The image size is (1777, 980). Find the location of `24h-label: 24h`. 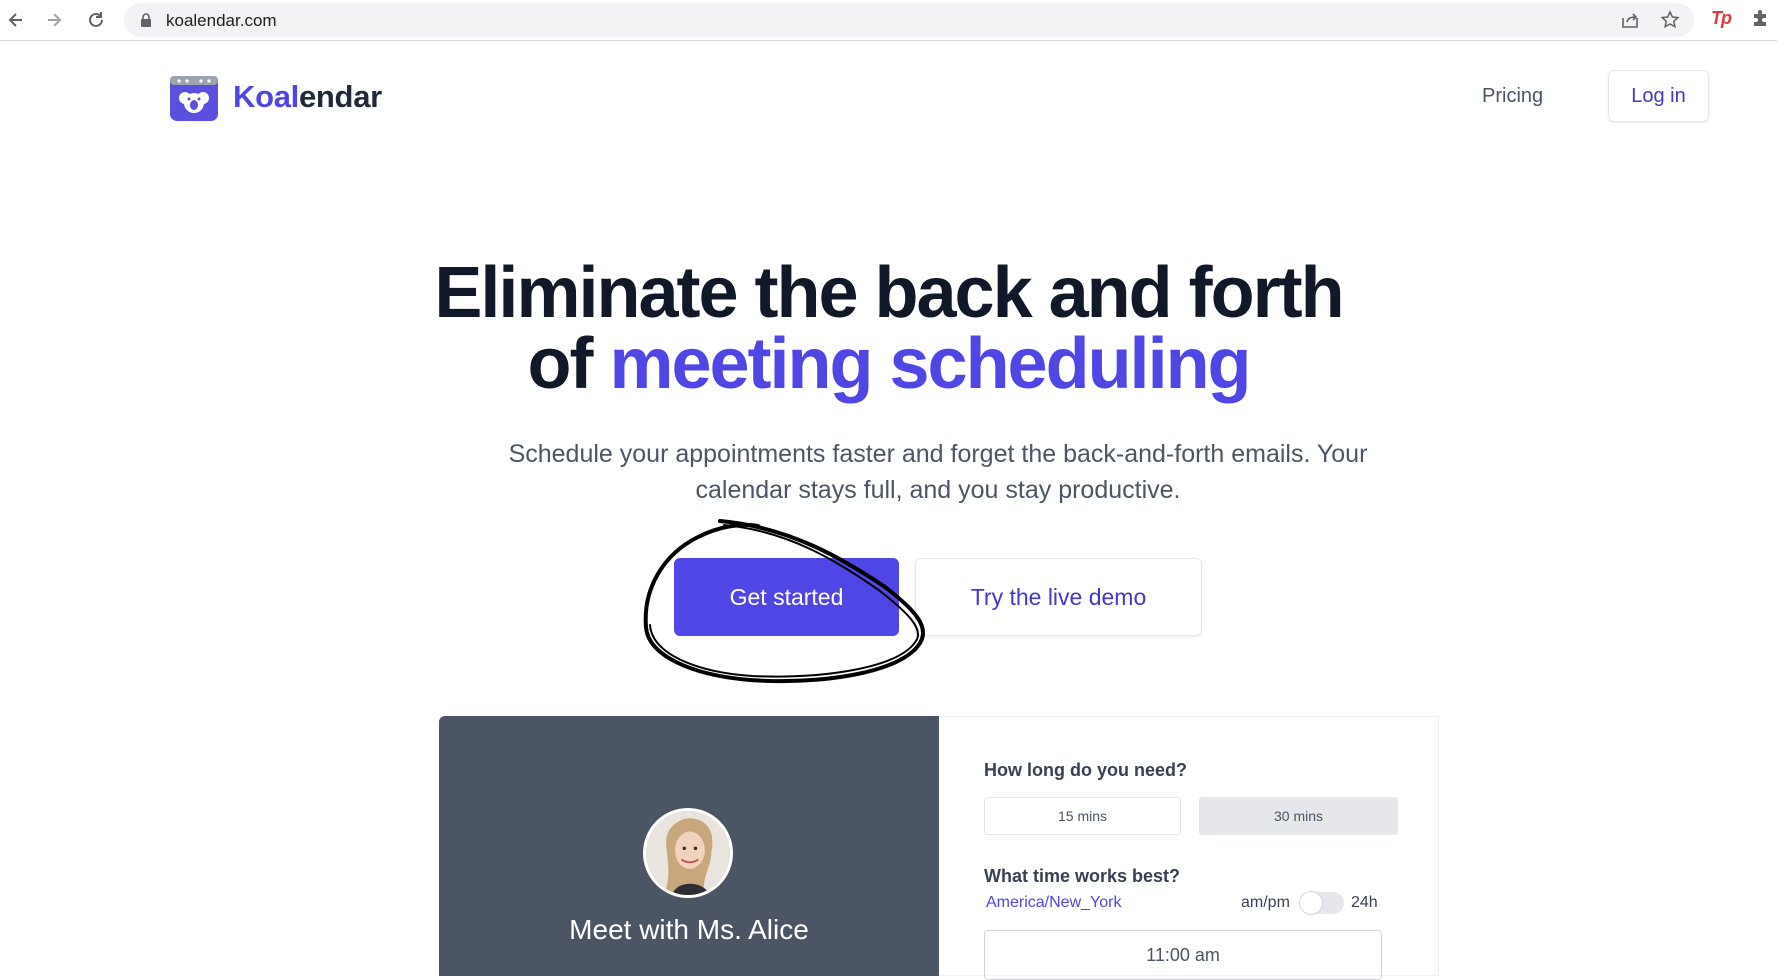

24h-label: 24h is located at coordinates (1364, 902).